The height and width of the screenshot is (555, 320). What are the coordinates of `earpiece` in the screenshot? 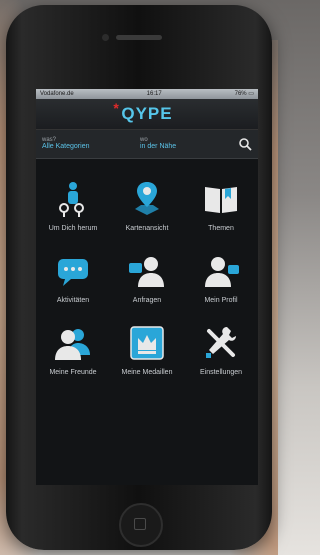 It's located at (139, 37).